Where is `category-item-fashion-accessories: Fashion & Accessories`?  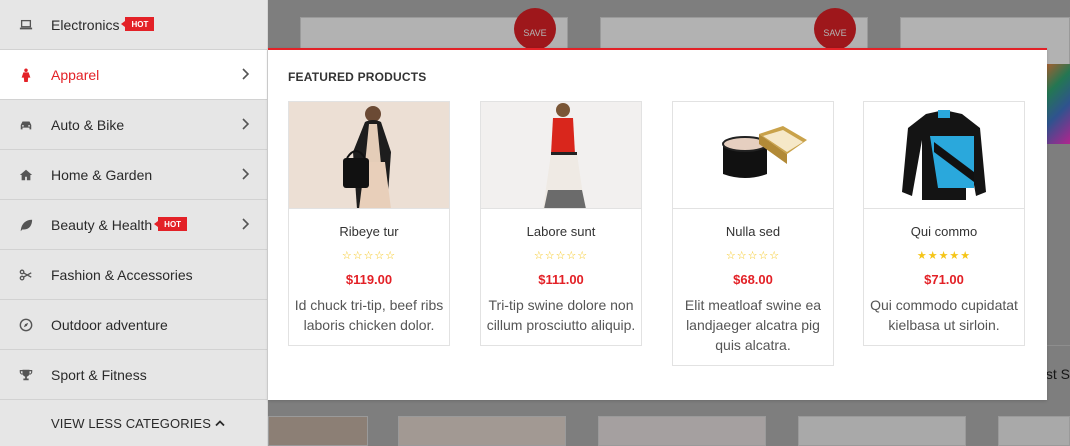 category-item-fashion-accessories: Fashion & Accessories is located at coordinates (133, 275).